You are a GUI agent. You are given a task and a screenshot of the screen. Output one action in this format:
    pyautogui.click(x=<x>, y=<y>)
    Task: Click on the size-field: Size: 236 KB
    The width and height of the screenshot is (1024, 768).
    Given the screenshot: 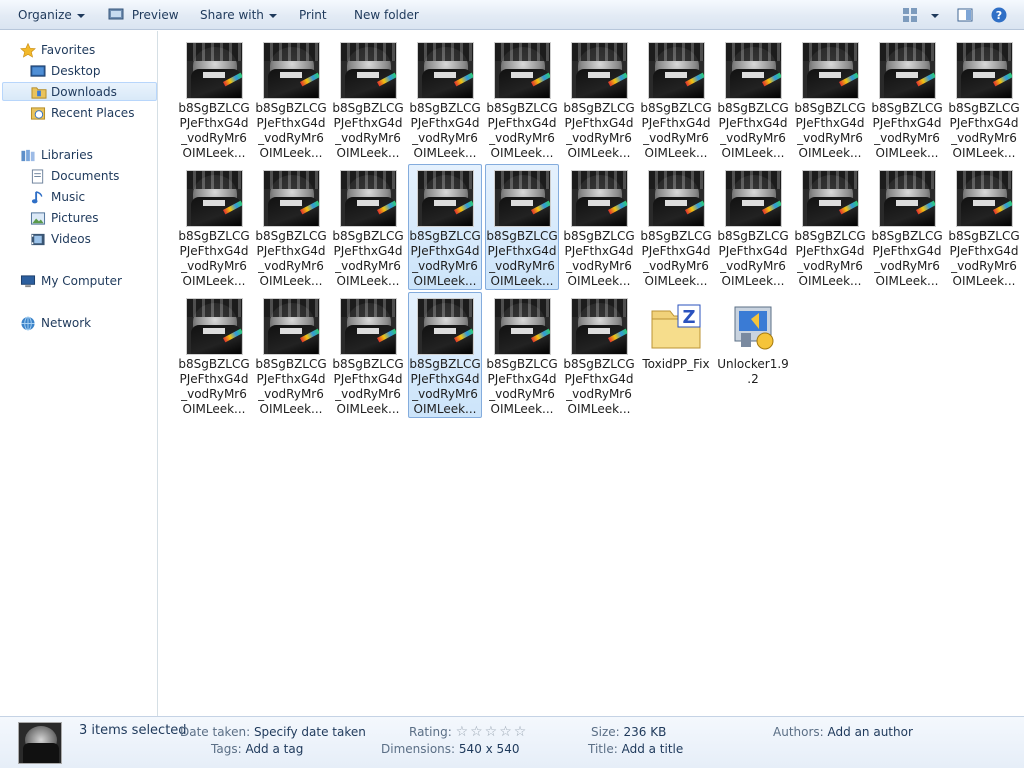 What is the action you would take?
    pyautogui.click(x=629, y=732)
    